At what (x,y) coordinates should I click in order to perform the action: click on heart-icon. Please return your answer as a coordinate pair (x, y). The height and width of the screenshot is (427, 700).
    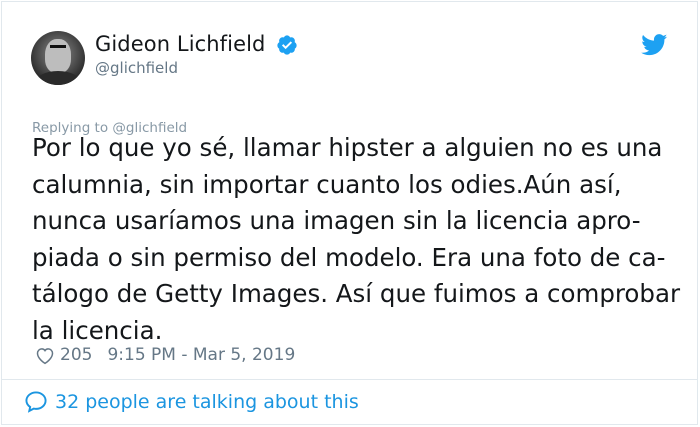
    Looking at the image, I should click on (45, 355).